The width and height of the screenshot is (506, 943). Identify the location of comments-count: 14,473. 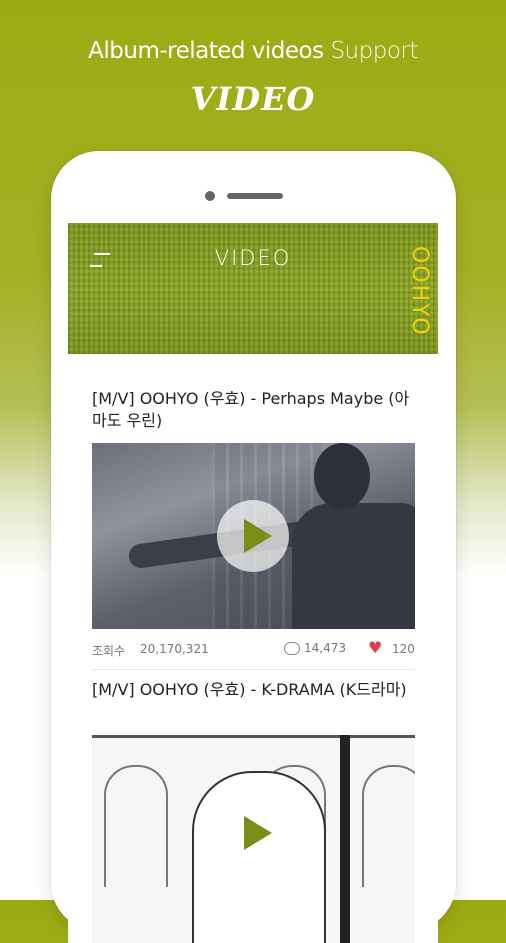
(325, 648).